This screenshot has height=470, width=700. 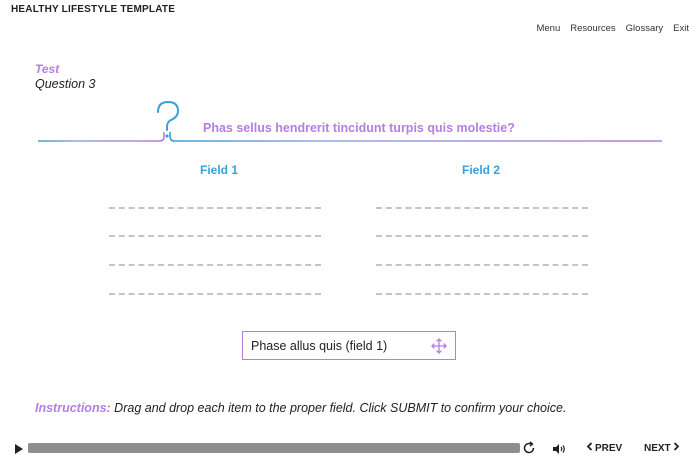 I want to click on top-navigation: Menu Resources Glossary Exit, so click(x=612, y=28).